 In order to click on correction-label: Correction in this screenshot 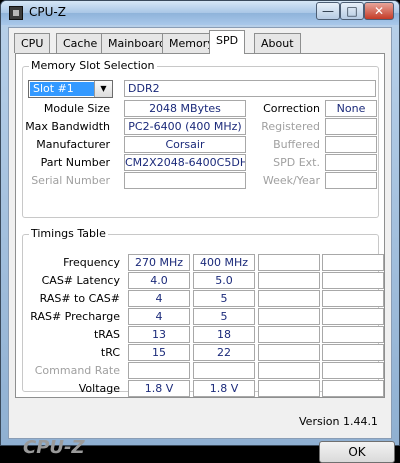, I will do `click(291, 108)`.